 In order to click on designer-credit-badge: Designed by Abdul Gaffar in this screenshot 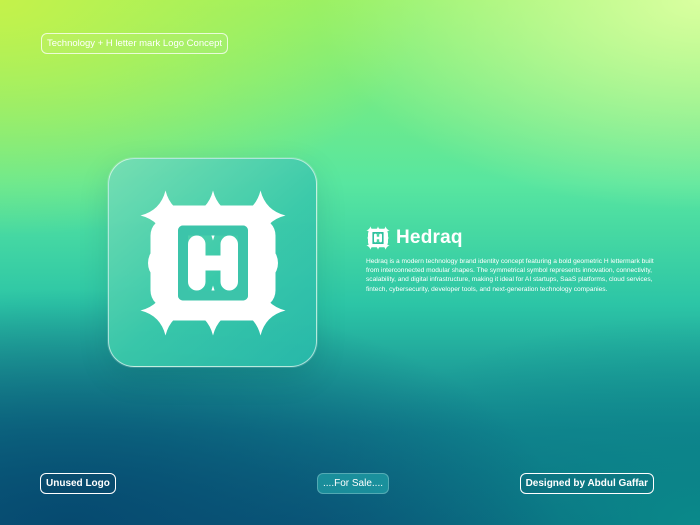, I will do `click(586, 483)`.